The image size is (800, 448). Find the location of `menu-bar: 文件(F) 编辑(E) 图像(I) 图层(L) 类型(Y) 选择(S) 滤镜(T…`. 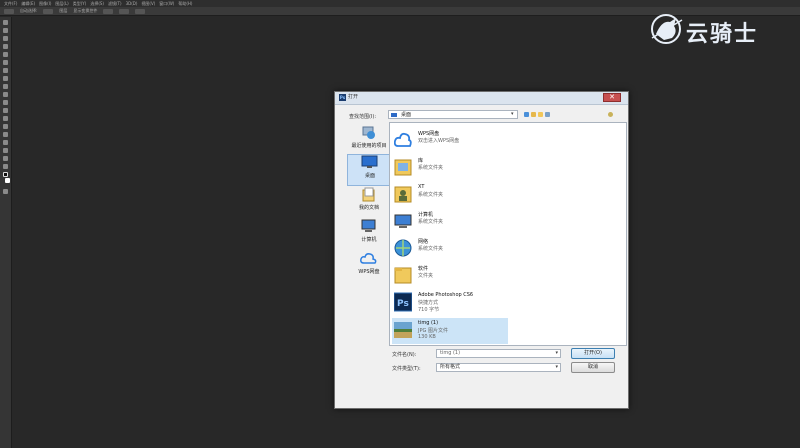

menu-bar: 文件(F) 编辑(E) 图像(I) 图层(L) 类型(Y) 选择(S) 滤镜(T… is located at coordinates (400, 3).